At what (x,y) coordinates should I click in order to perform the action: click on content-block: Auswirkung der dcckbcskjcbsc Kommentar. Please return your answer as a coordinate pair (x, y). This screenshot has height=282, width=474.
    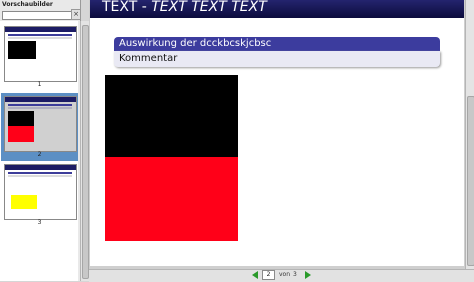
    Looking at the image, I should click on (277, 52).